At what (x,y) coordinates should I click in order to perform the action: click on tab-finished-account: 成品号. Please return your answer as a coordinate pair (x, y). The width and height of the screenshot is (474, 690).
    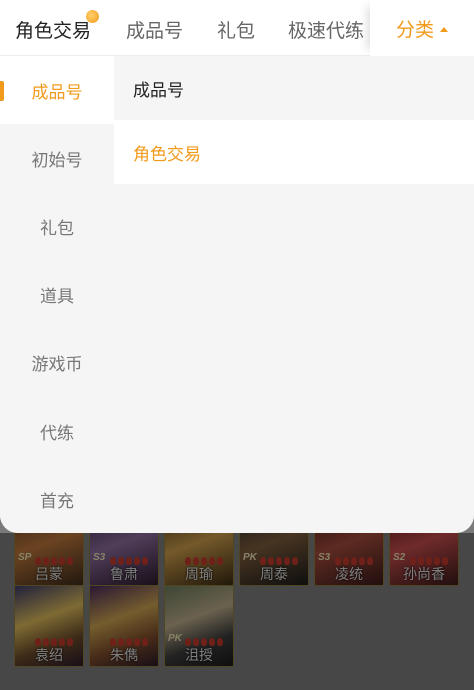
    Looking at the image, I should click on (154, 29).